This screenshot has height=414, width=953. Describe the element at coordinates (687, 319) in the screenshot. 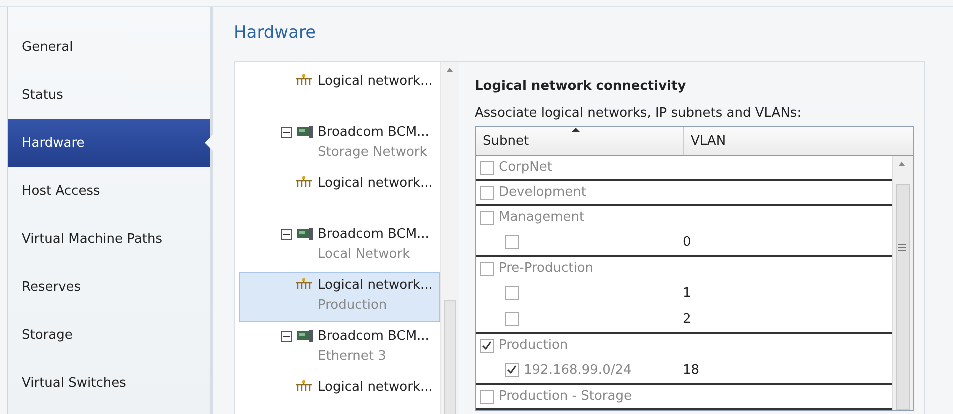

I see `vlan-id: 2` at that location.